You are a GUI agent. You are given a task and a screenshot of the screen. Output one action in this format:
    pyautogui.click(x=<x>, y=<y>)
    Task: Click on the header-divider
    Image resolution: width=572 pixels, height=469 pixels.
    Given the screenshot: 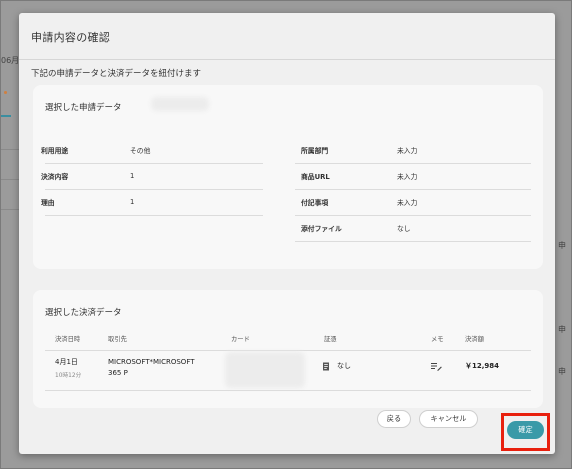 What is the action you would take?
    pyautogui.click(x=288, y=350)
    